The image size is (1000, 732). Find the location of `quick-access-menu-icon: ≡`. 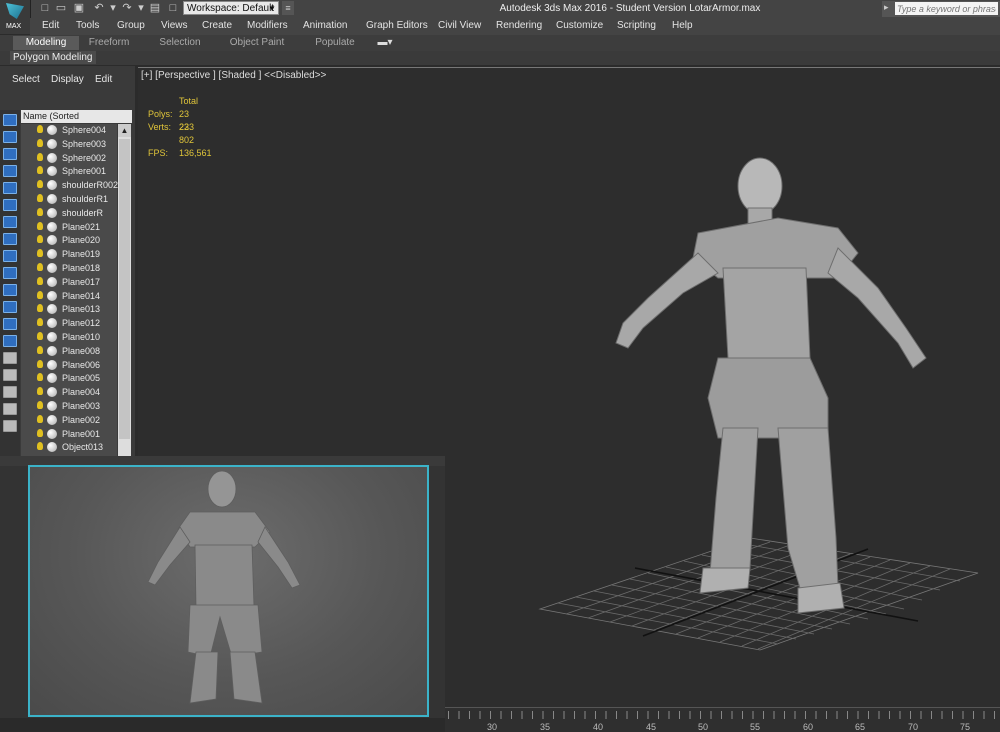

quick-access-menu-icon: ≡ is located at coordinates (288, 8).